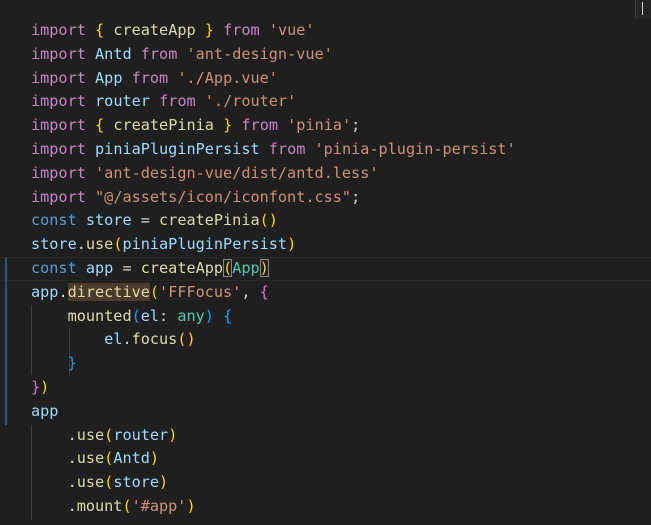 This screenshot has height=525, width=651. What do you see at coordinates (259, 53) in the screenshot?
I see `code-token: 'ant-design-vue'` at bounding box center [259, 53].